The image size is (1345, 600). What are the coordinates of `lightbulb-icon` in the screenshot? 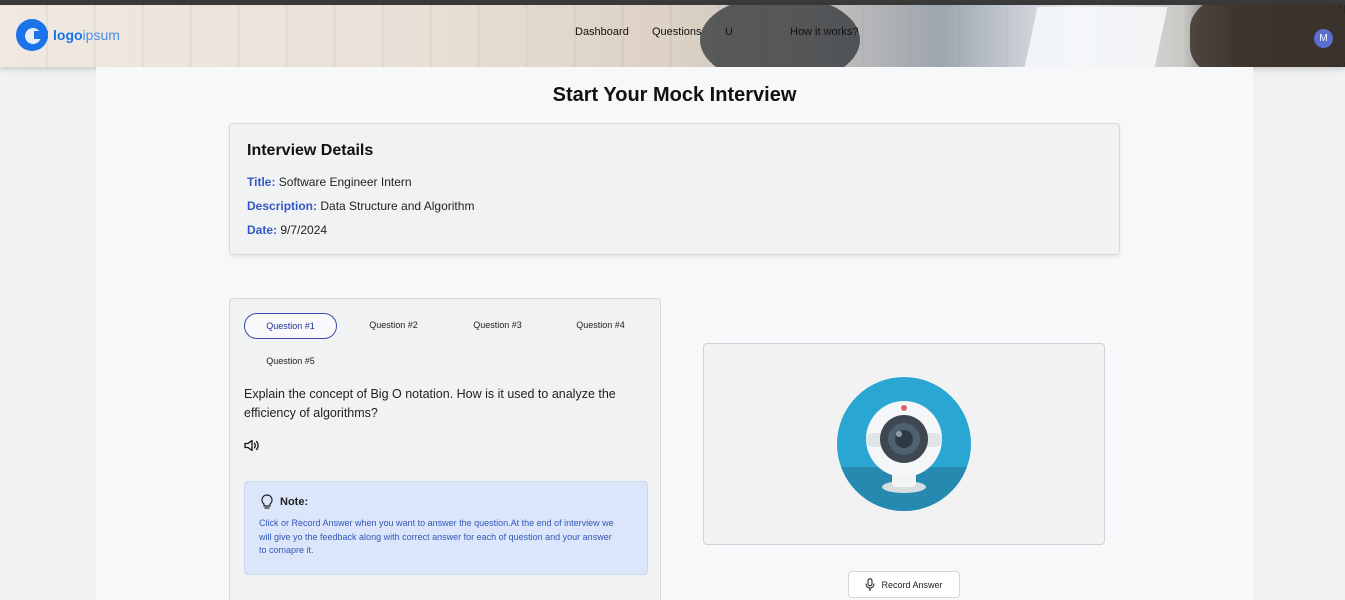 It's located at (267, 504).